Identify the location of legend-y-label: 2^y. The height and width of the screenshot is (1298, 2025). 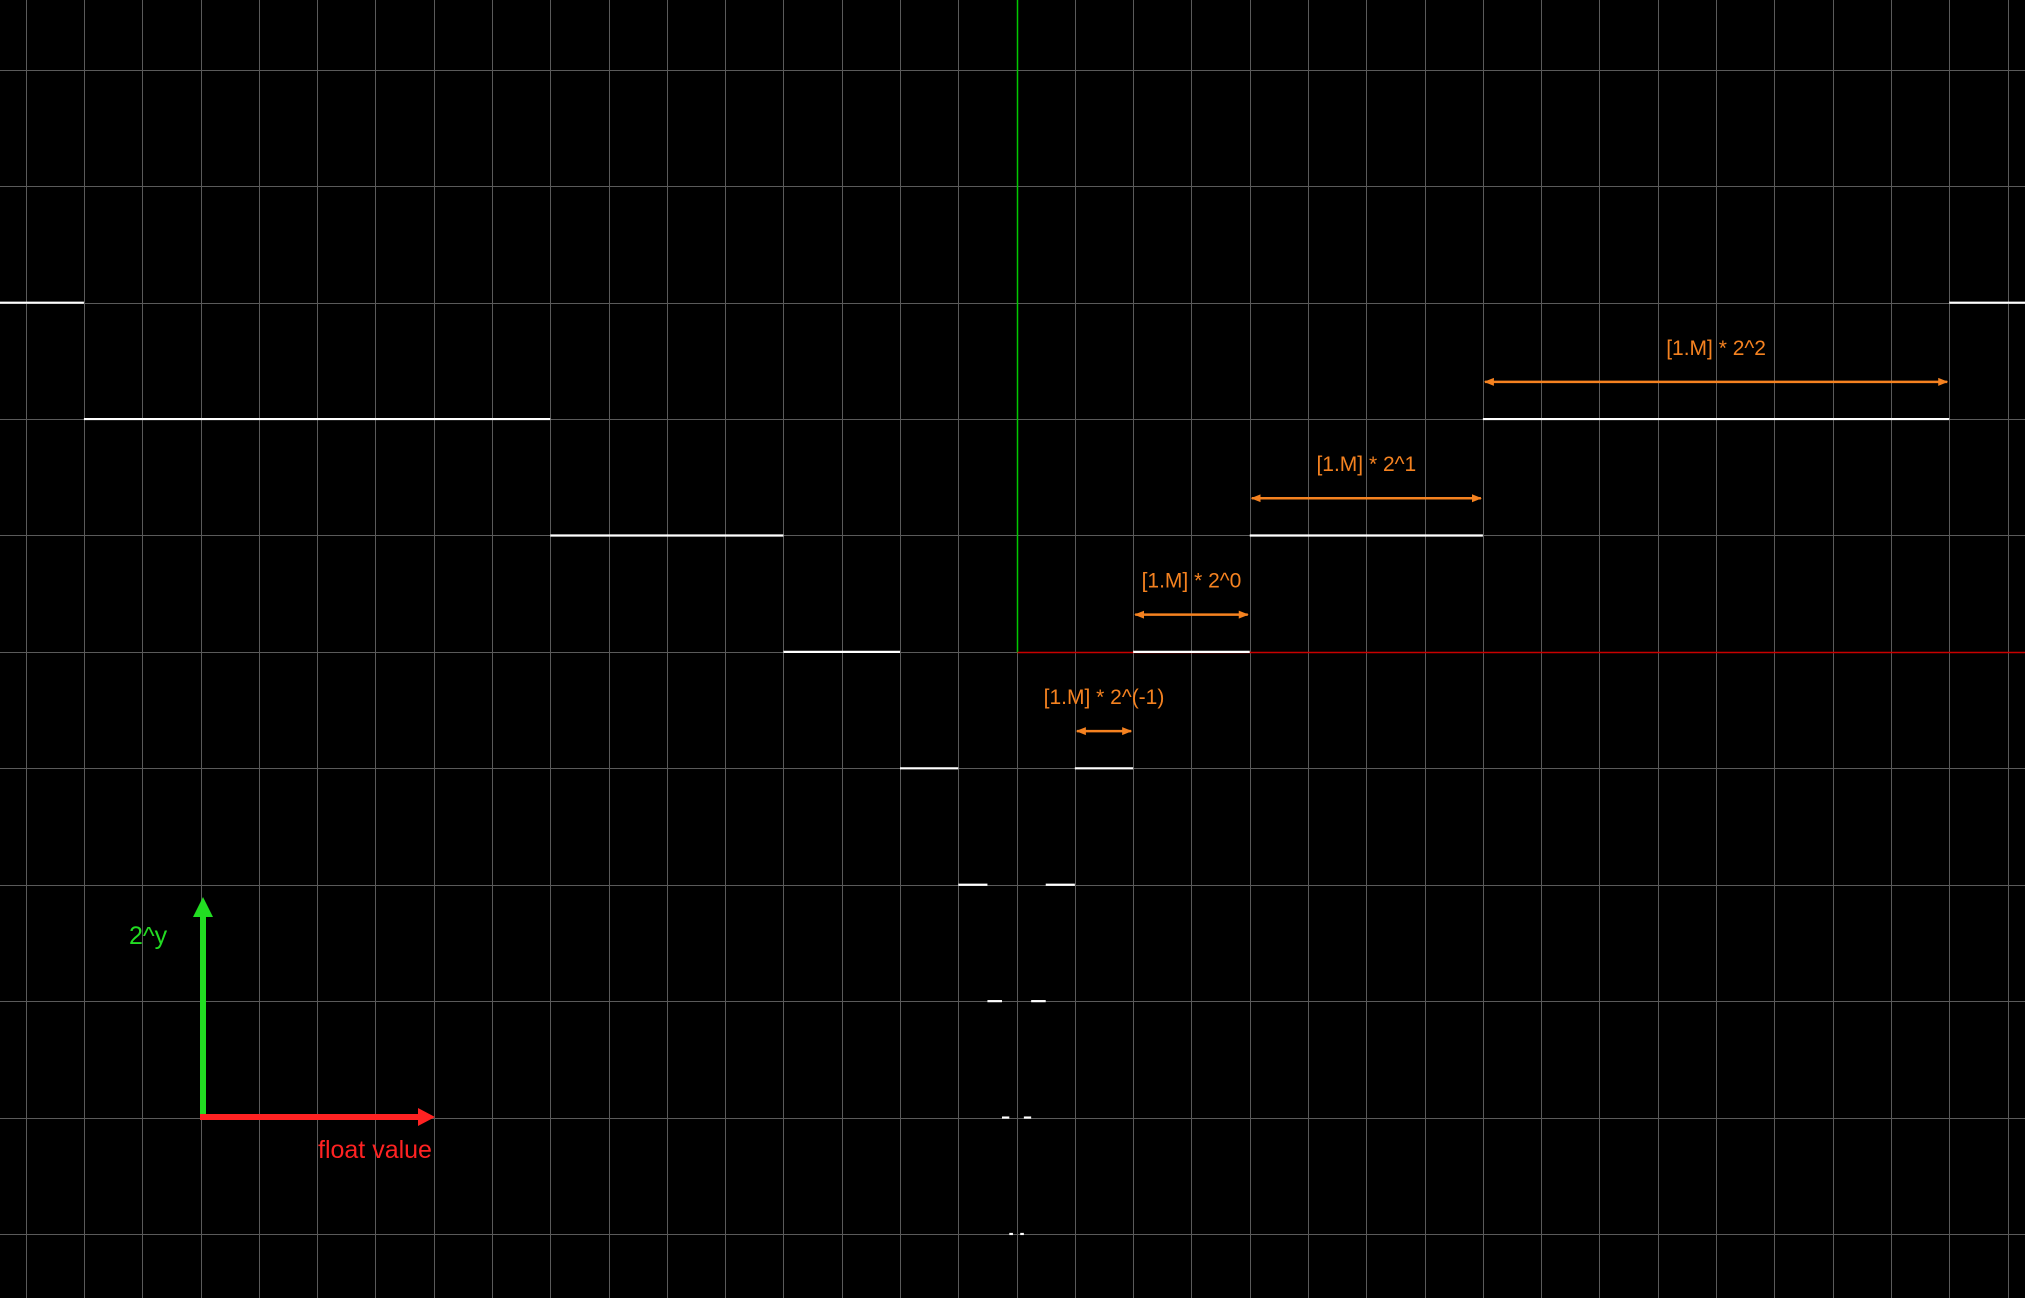
(148, 936).